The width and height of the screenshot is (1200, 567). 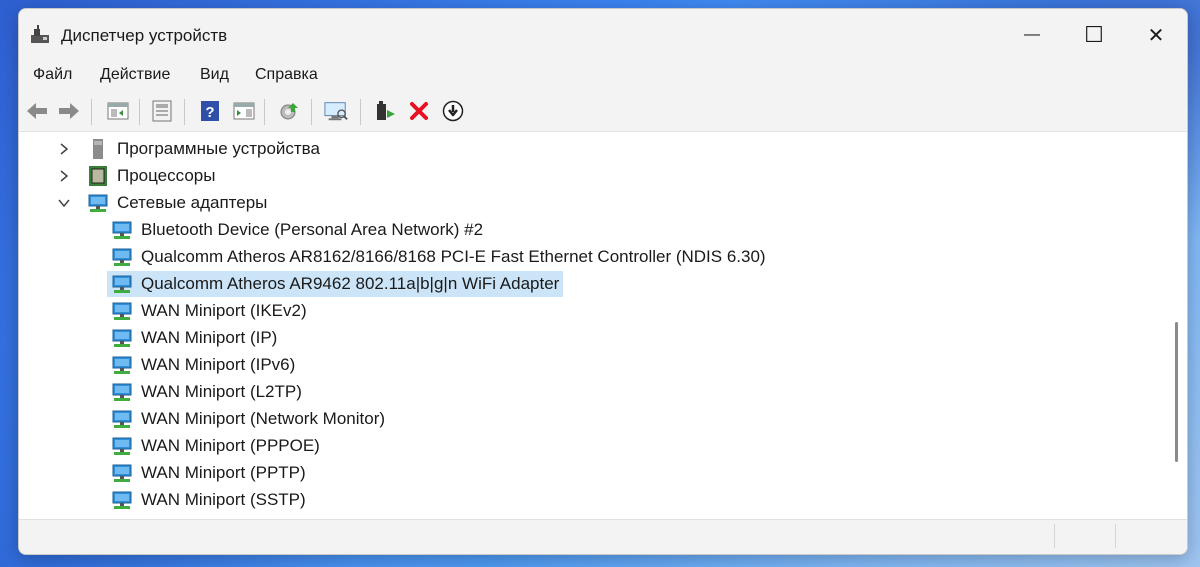 I want to click on uninstall-device-button, so click(x=419, y=111).